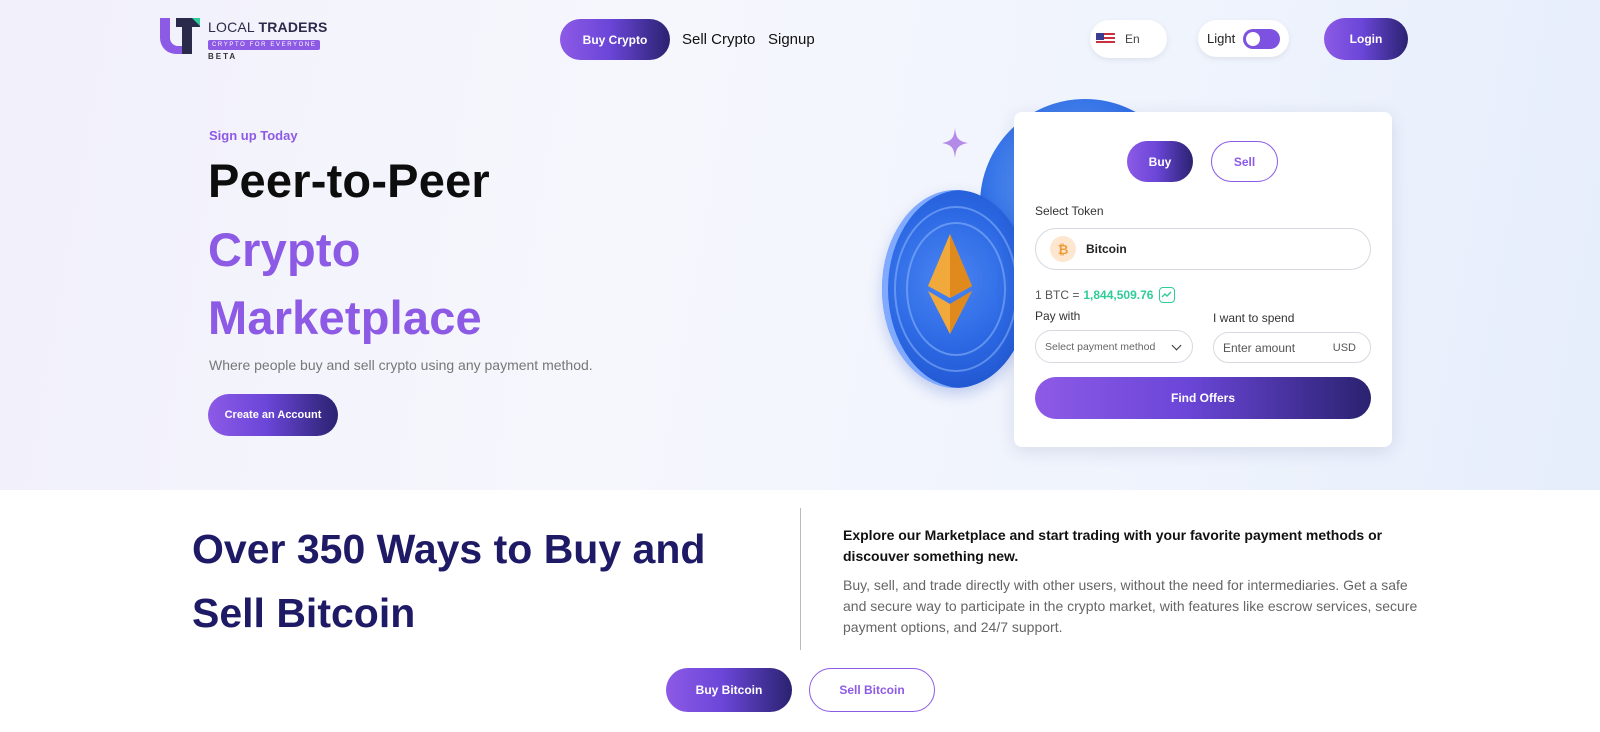  I want to click on select-token-label: Select Token, so click(1069, 211).